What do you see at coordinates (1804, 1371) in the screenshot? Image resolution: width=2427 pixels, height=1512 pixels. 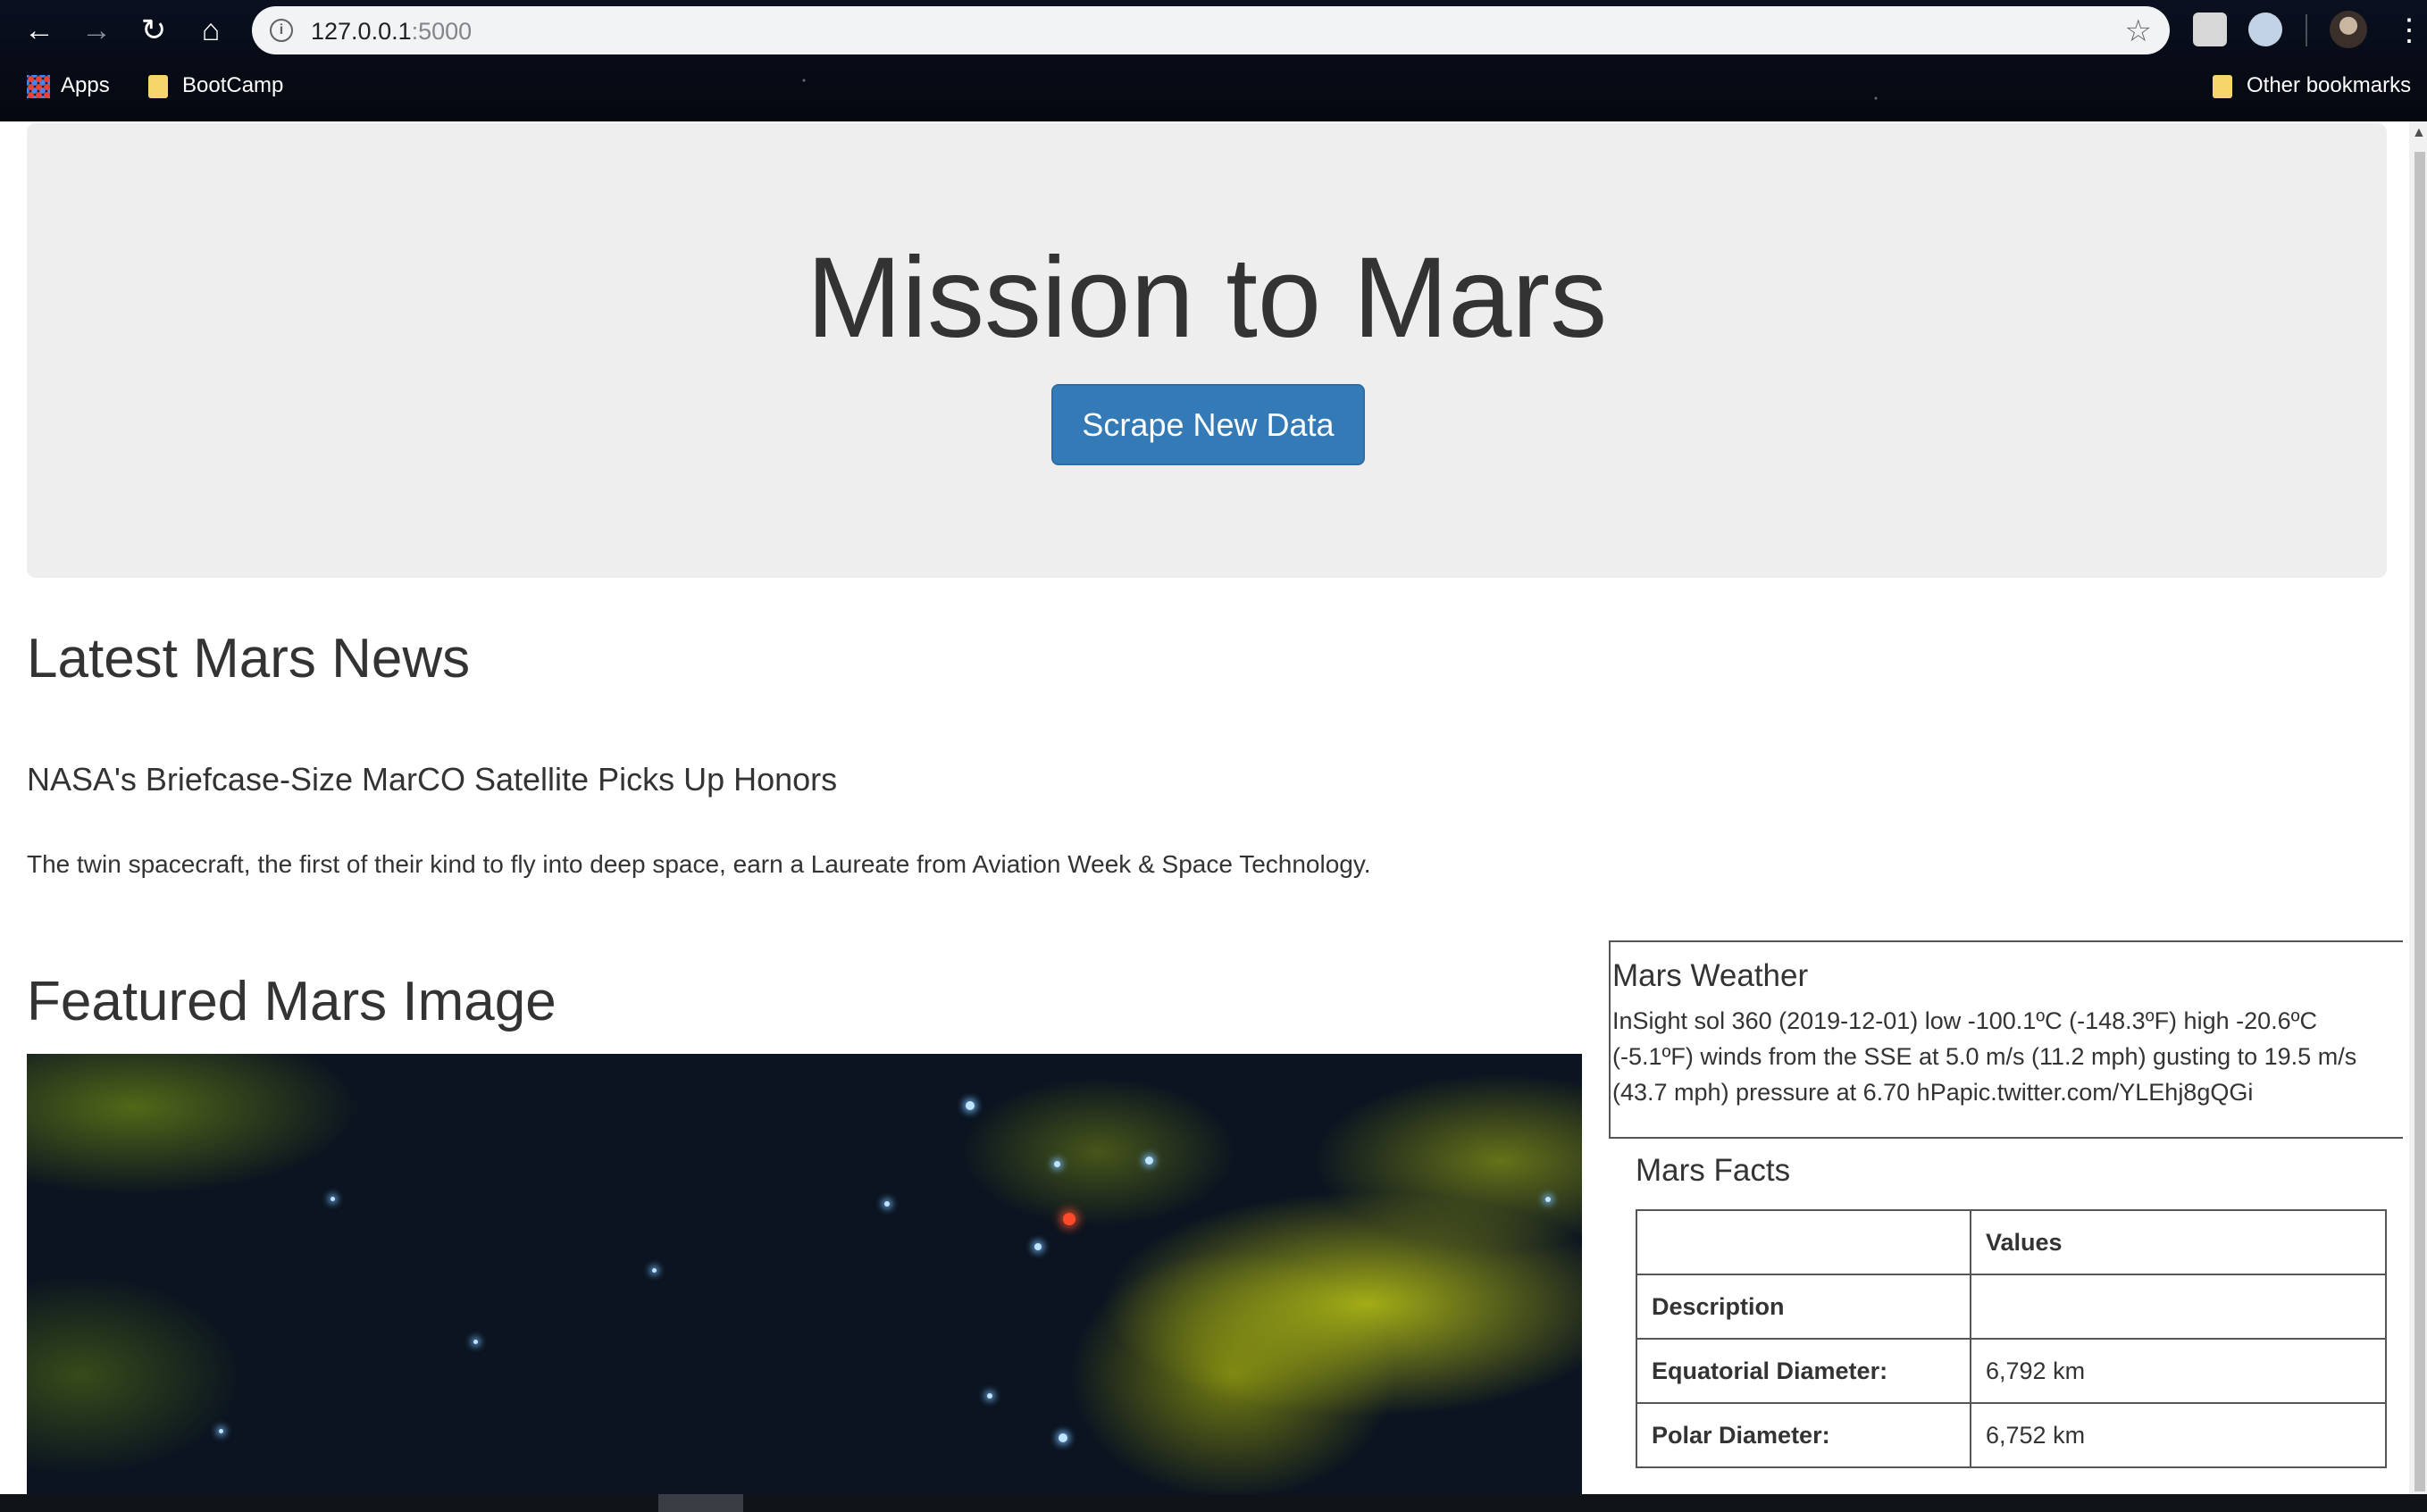 I see `fact-label: Equatorial Diameter:` at bounding box center [1804, 1371].